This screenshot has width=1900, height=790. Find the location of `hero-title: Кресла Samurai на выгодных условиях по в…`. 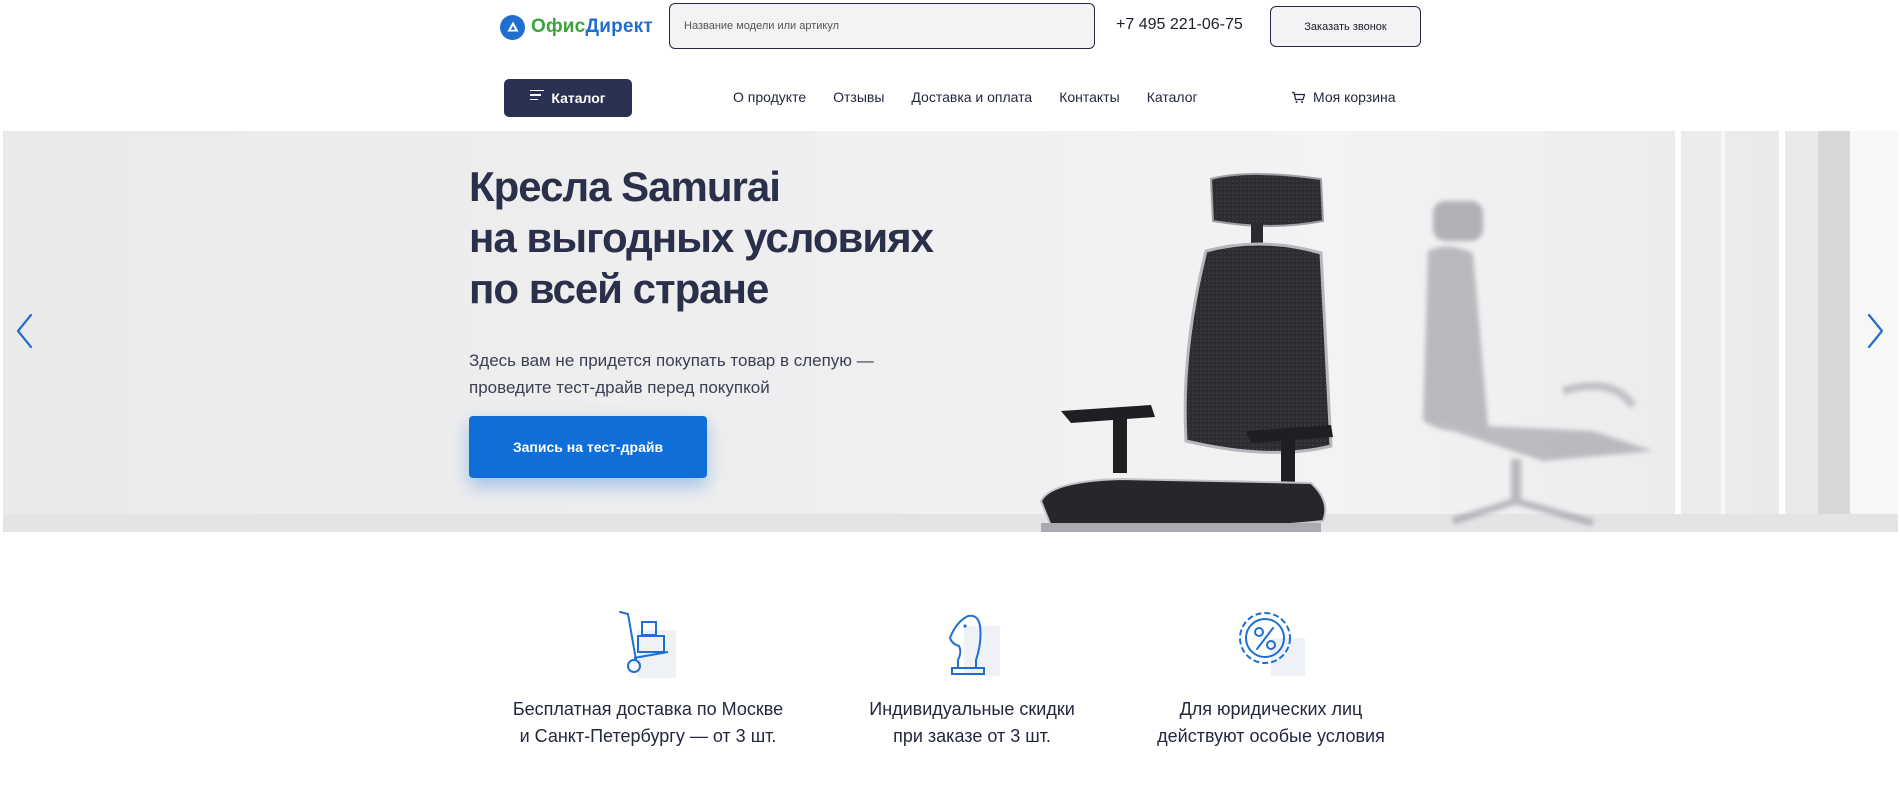

hero-title: Кресла Samurai на выгодных условиях по в… is located at coordinates (701, 237).